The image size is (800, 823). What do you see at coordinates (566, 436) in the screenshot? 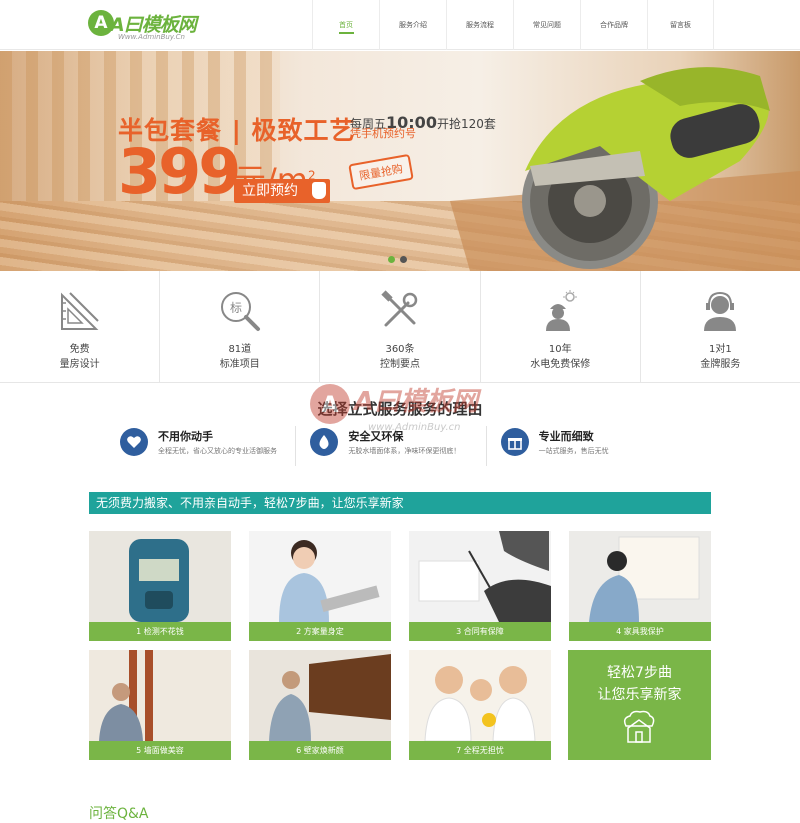
I see `reason-title: 专业而细致` at bounding box center [566, 436].